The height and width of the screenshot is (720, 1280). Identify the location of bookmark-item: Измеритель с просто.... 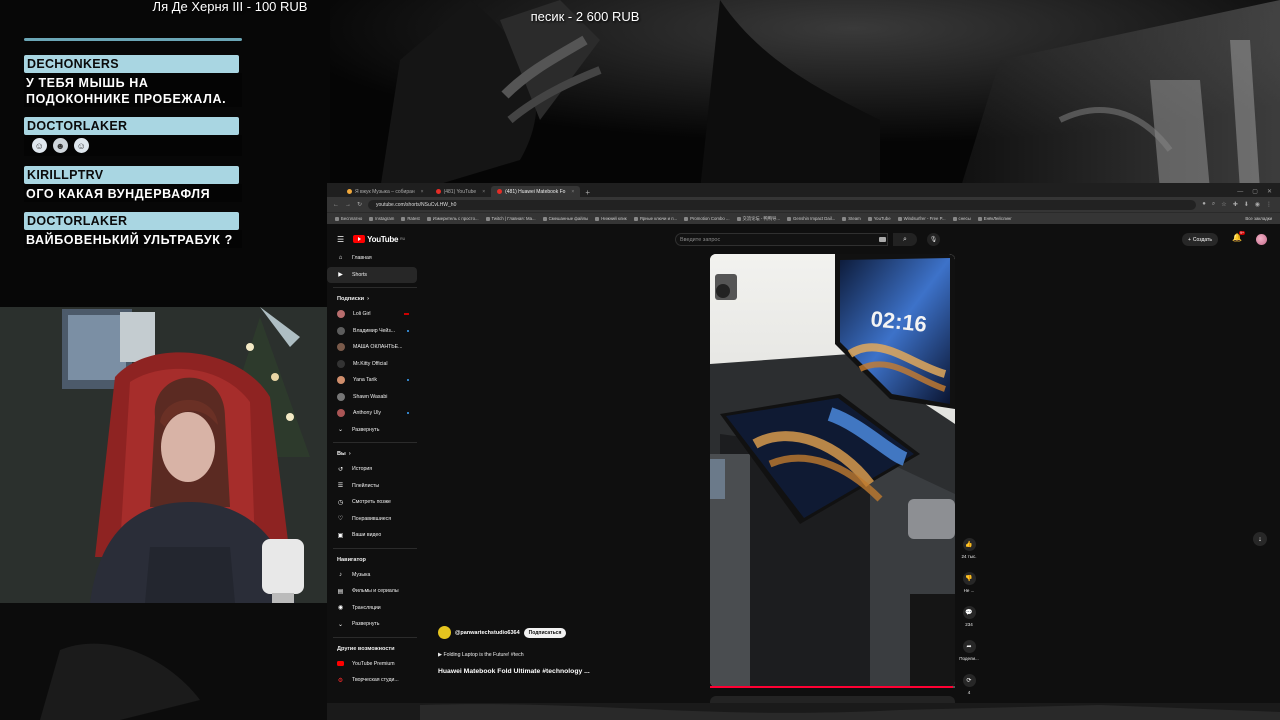
(452, 218).